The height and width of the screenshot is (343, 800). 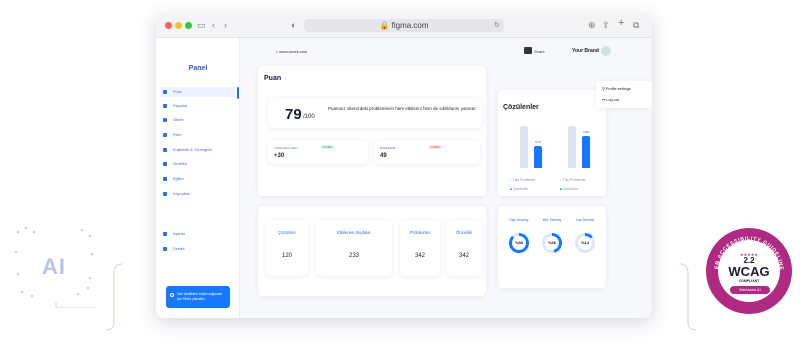 What do you see at coordinates (539, 51) in the screenshot?
I see `share-label: Share` at bounding box center [539, 51].